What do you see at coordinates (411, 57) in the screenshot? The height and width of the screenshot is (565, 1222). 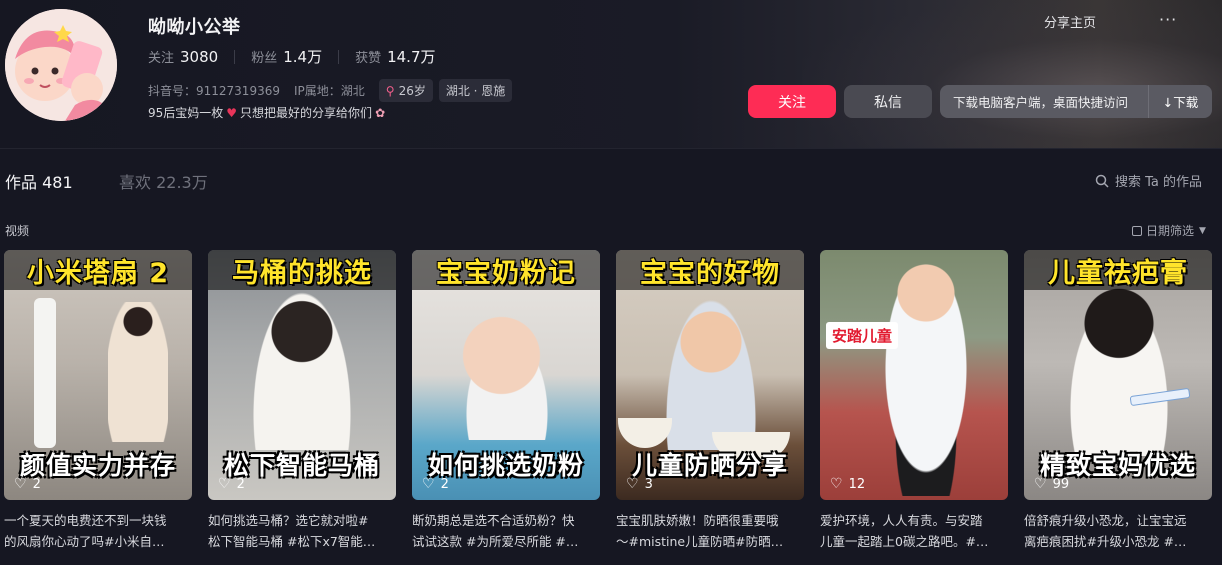 I see `stat-value: 14.7万` at bounding box center [411, 57].